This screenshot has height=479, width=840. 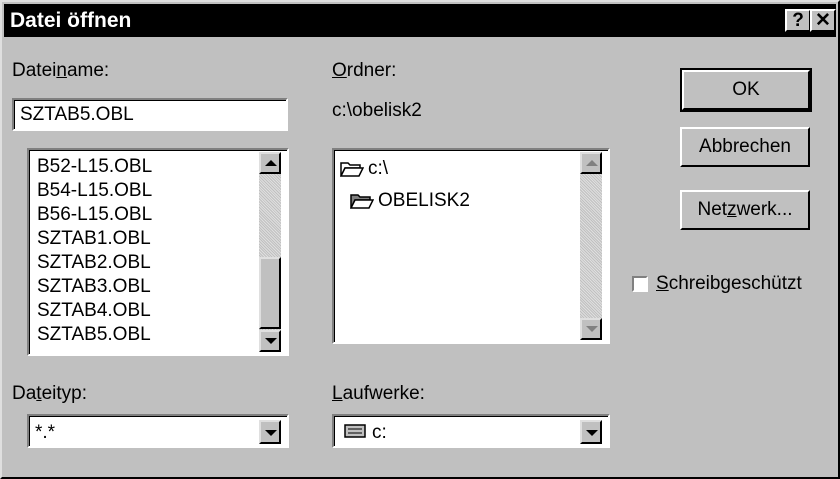 I want to click on filetype-label: Dateityp:, so click(x=49, y=393).